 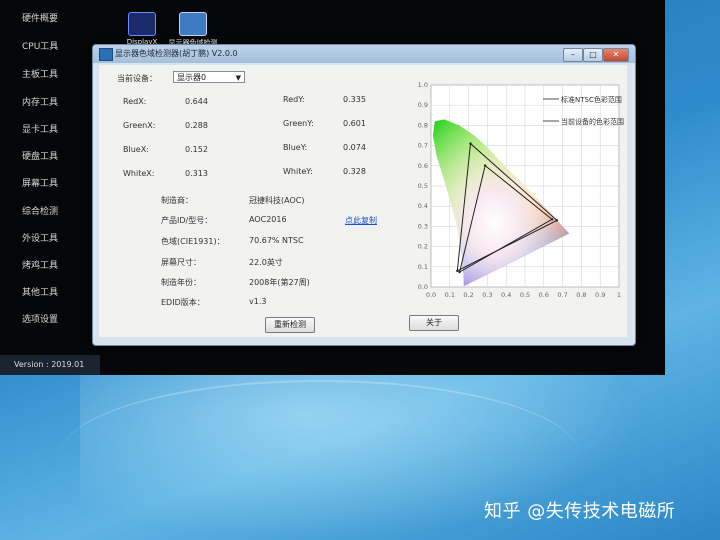 I want to click on sidebar-item-settings: 选项设置, so click(x=45, y=320).